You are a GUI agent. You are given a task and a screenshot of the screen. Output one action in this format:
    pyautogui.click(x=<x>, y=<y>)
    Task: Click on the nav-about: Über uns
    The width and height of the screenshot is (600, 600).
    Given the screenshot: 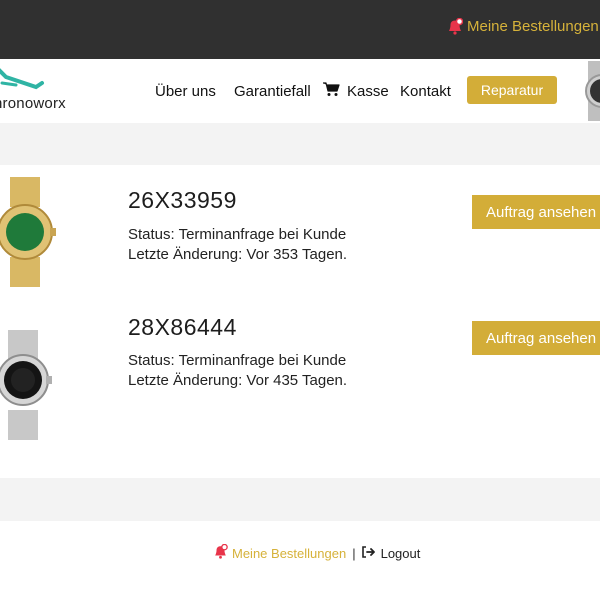 What is the action you would take?
    pyautogui.click(x=185, y=91)
    